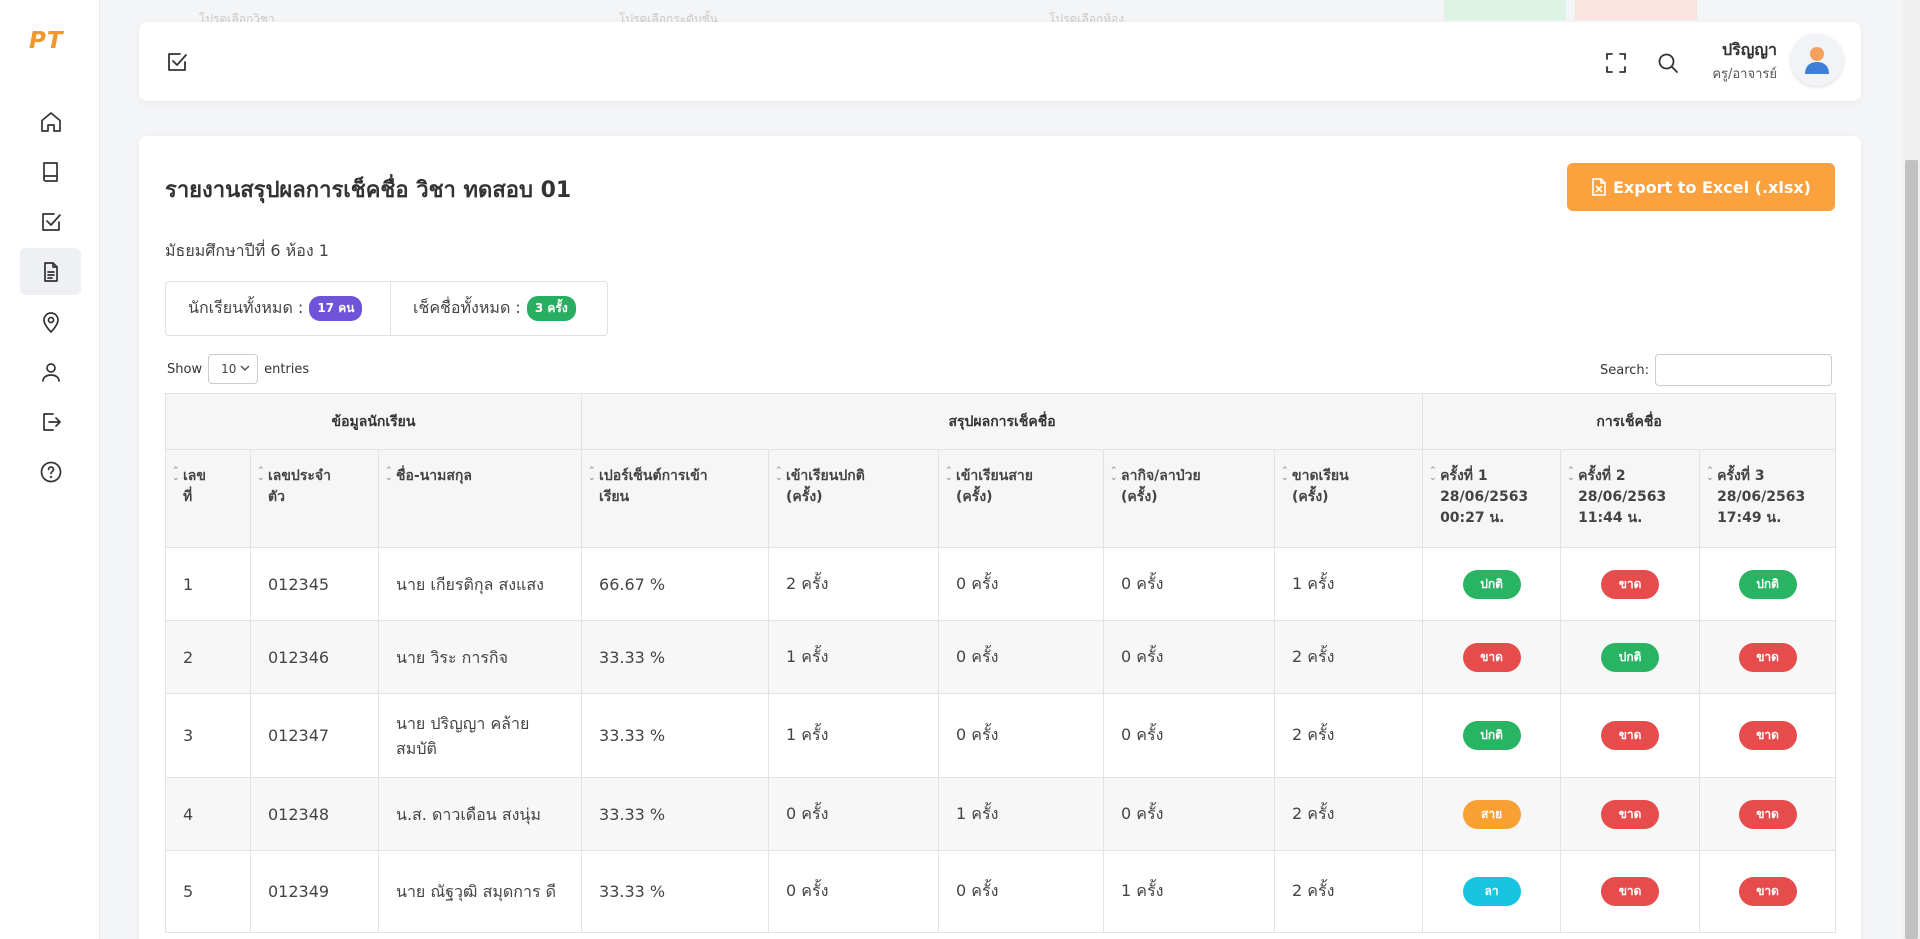 The width and height of the screenshot is (1920, 939). What do you see at coordinates (480, 735) in the screenshot?
I see `cell-name: นาย ปริญญา คล้าย สมบัติ` at bounding box center [480, 735].